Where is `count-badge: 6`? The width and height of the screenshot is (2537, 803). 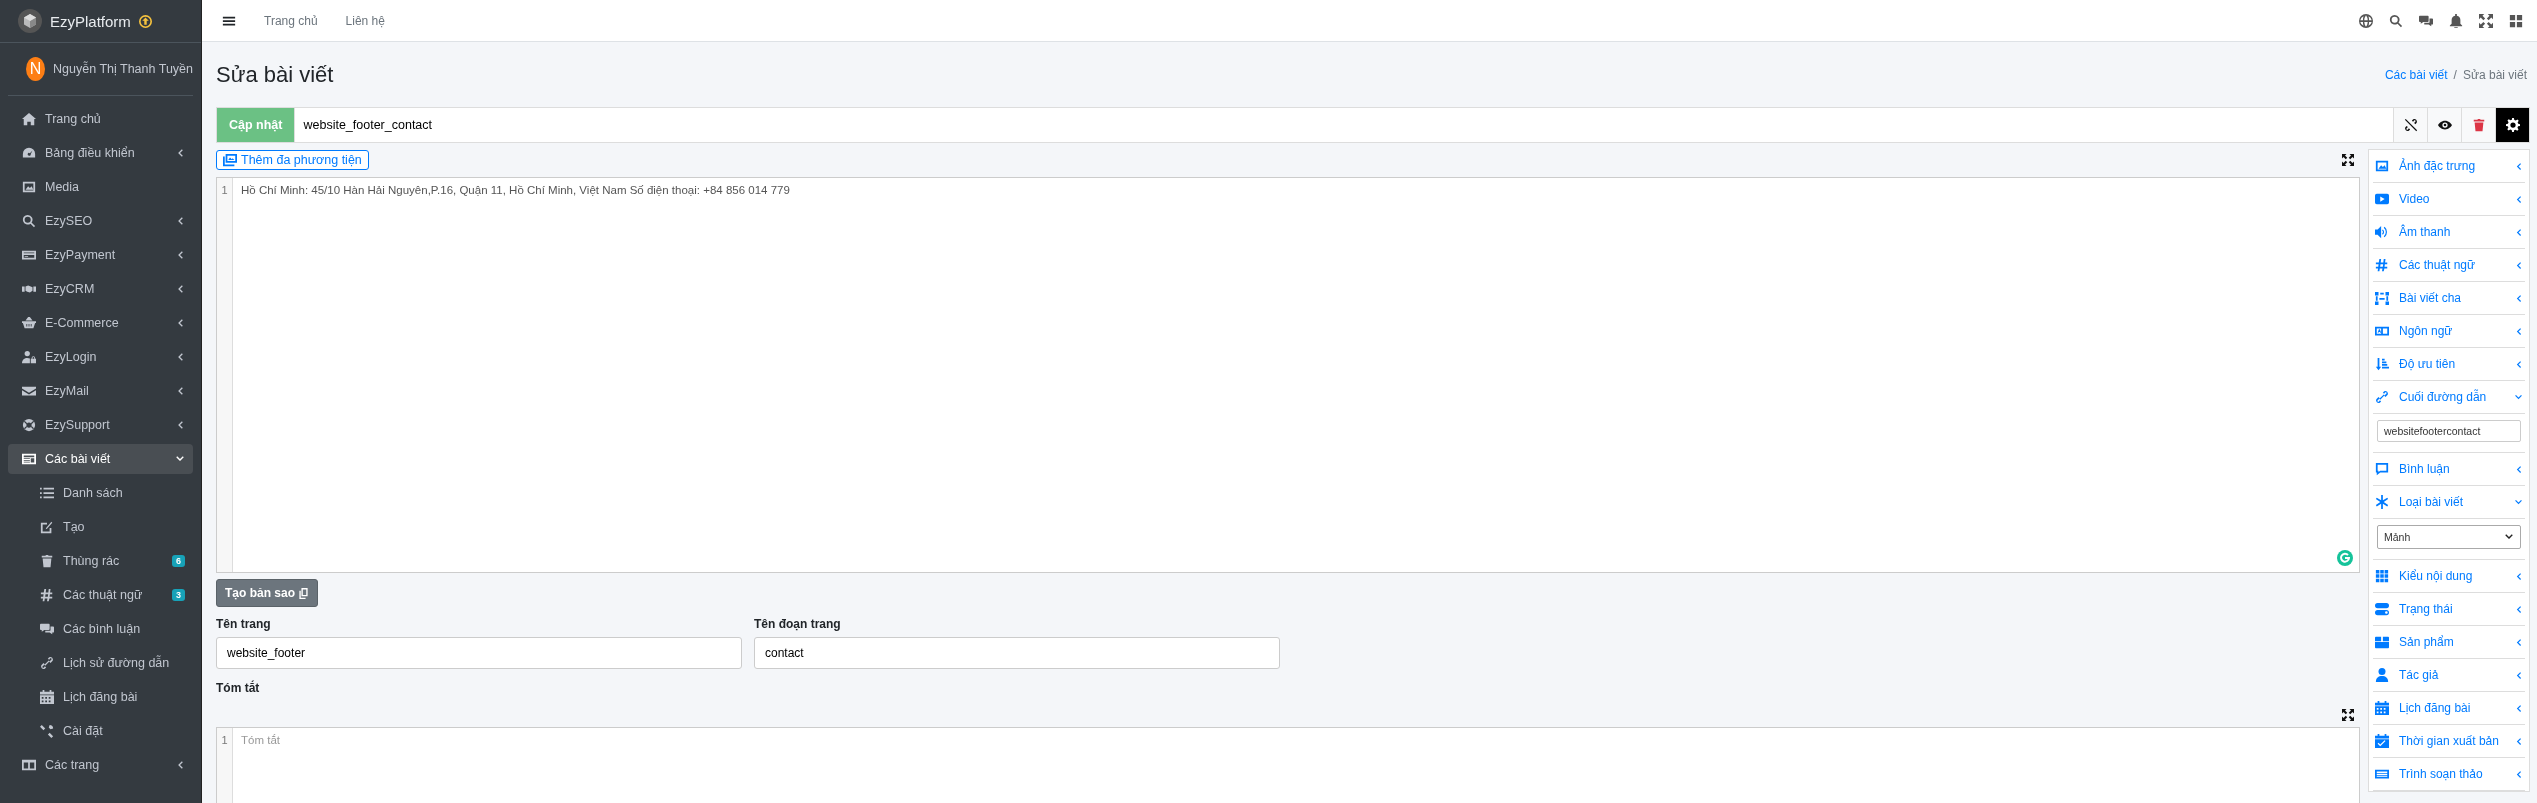 count-badge: 6 is located at coordinates (178, 561).